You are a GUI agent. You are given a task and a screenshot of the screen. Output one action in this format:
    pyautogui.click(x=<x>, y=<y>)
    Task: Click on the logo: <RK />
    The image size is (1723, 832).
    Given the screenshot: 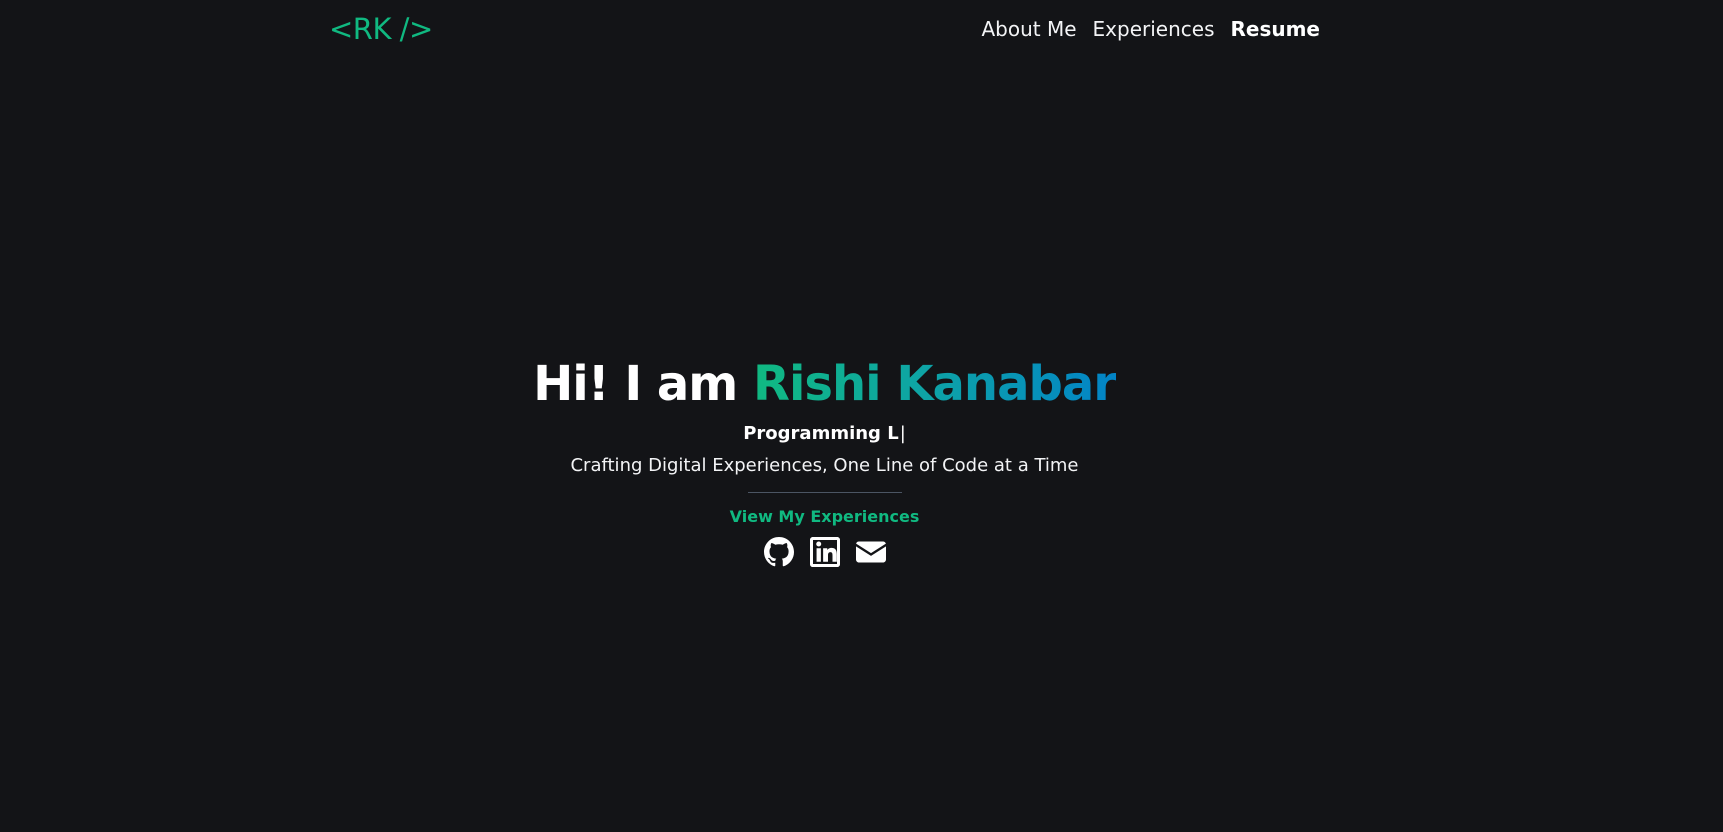 What is the action you would take?
    pyautogui.click(x=381, y=29)
    